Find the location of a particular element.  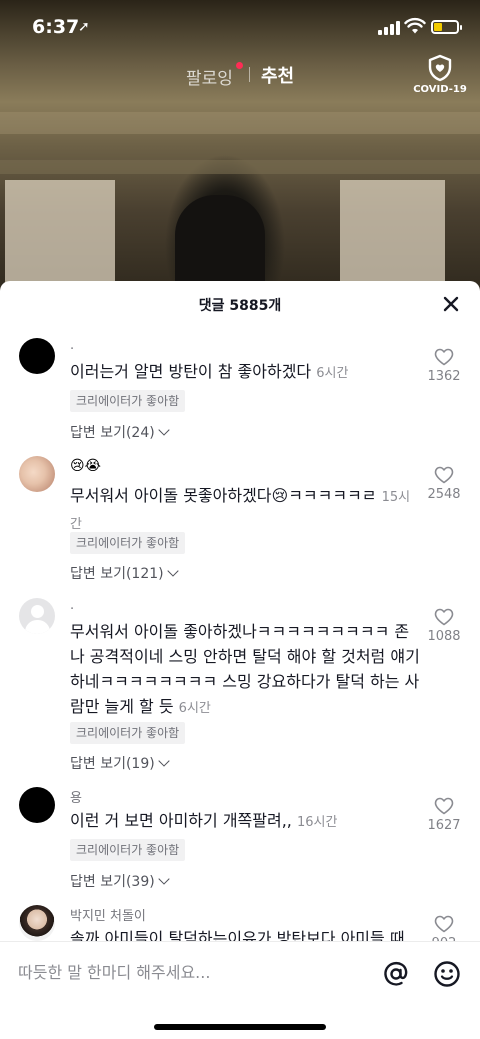

home-indicator is located at coordinates (240, 1027).